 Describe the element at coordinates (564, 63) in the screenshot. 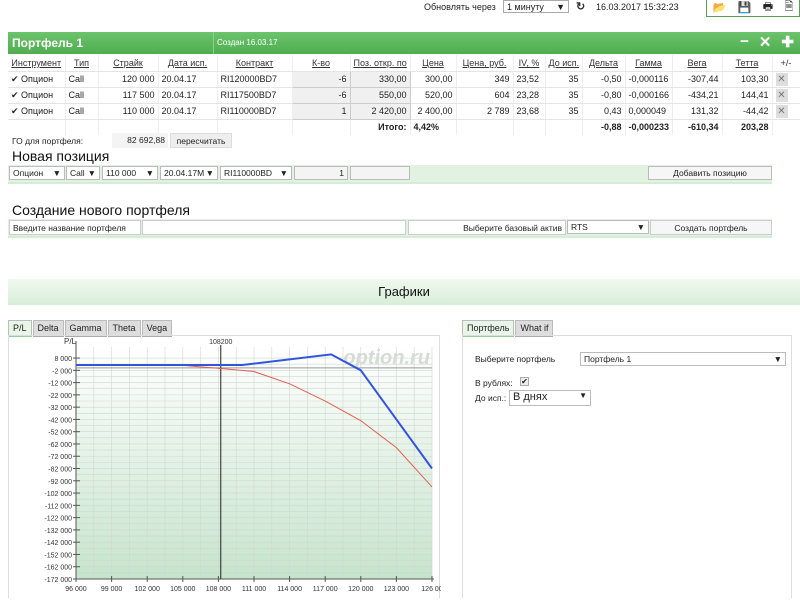

I see `column-header: До исп.` at that location.